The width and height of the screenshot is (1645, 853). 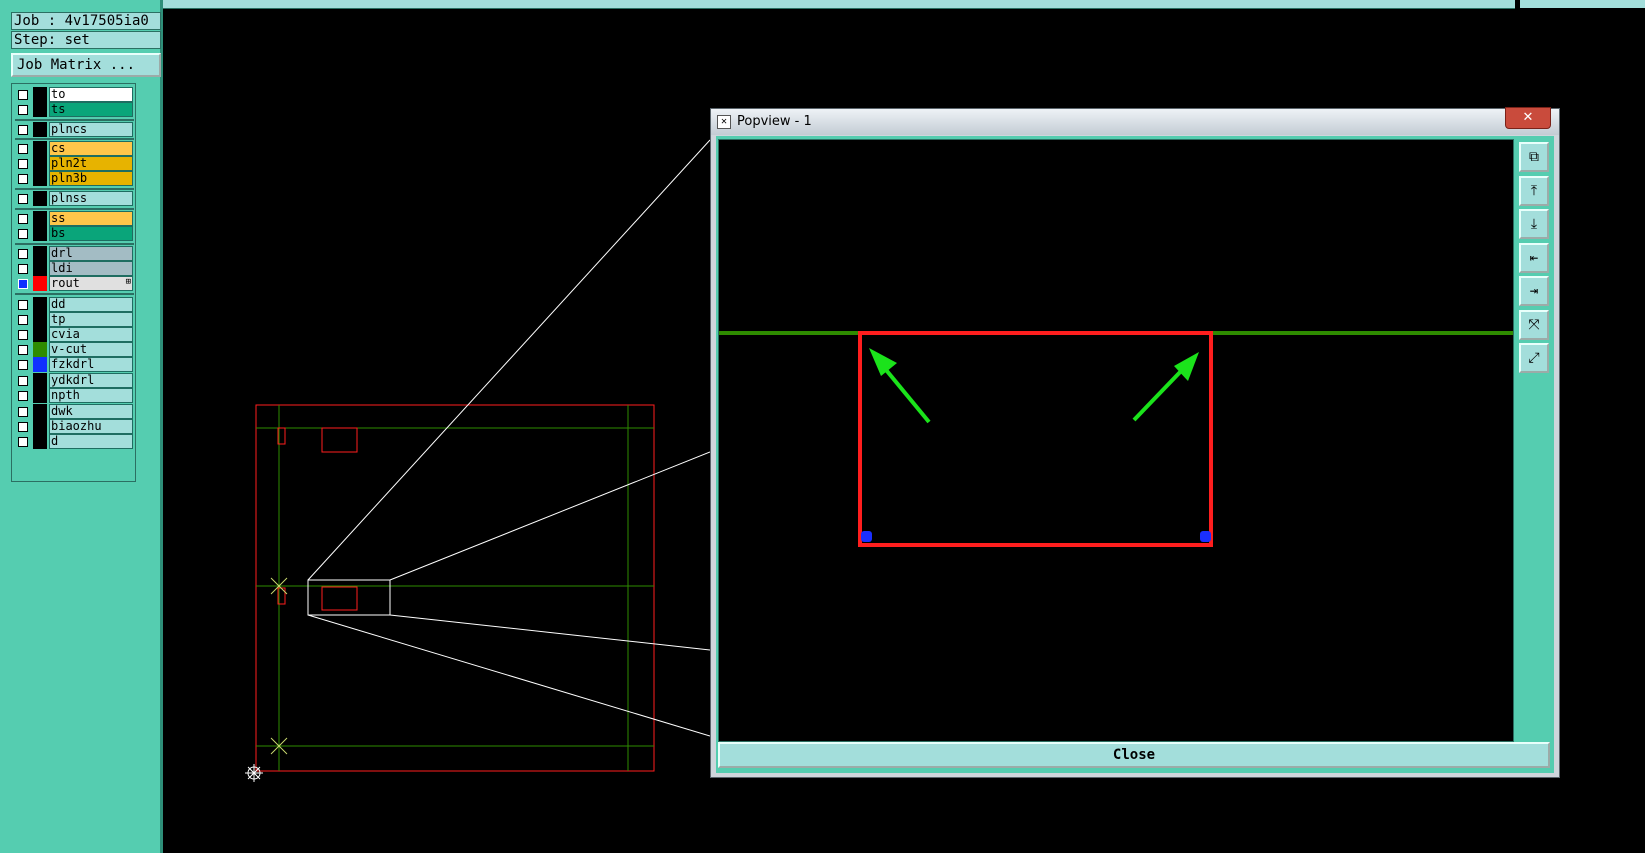 I want to click on zoom-out-icon: ⤢, so click(x=1534, y=358).